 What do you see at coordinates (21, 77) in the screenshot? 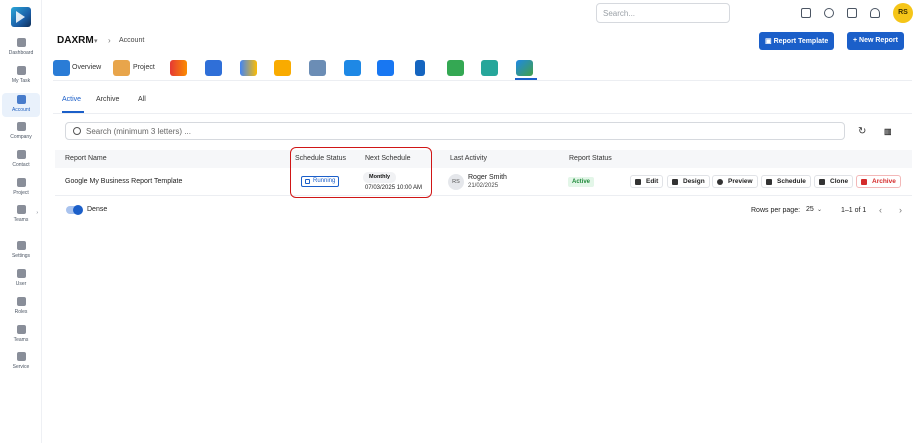
I see `sidebar-item-my-task: My Task` at bounding box center [21, 77].